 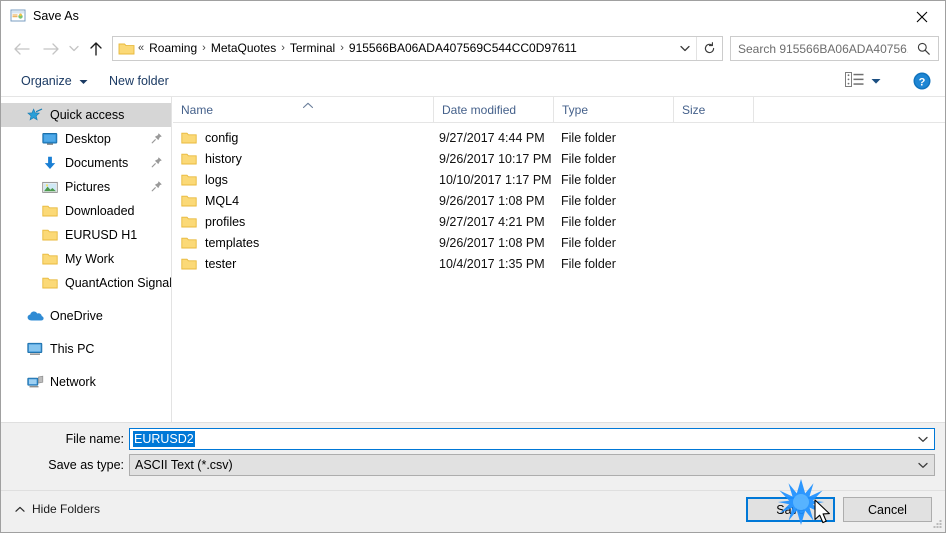 I want to click on view-mode-button, so click(x=863, y=80).